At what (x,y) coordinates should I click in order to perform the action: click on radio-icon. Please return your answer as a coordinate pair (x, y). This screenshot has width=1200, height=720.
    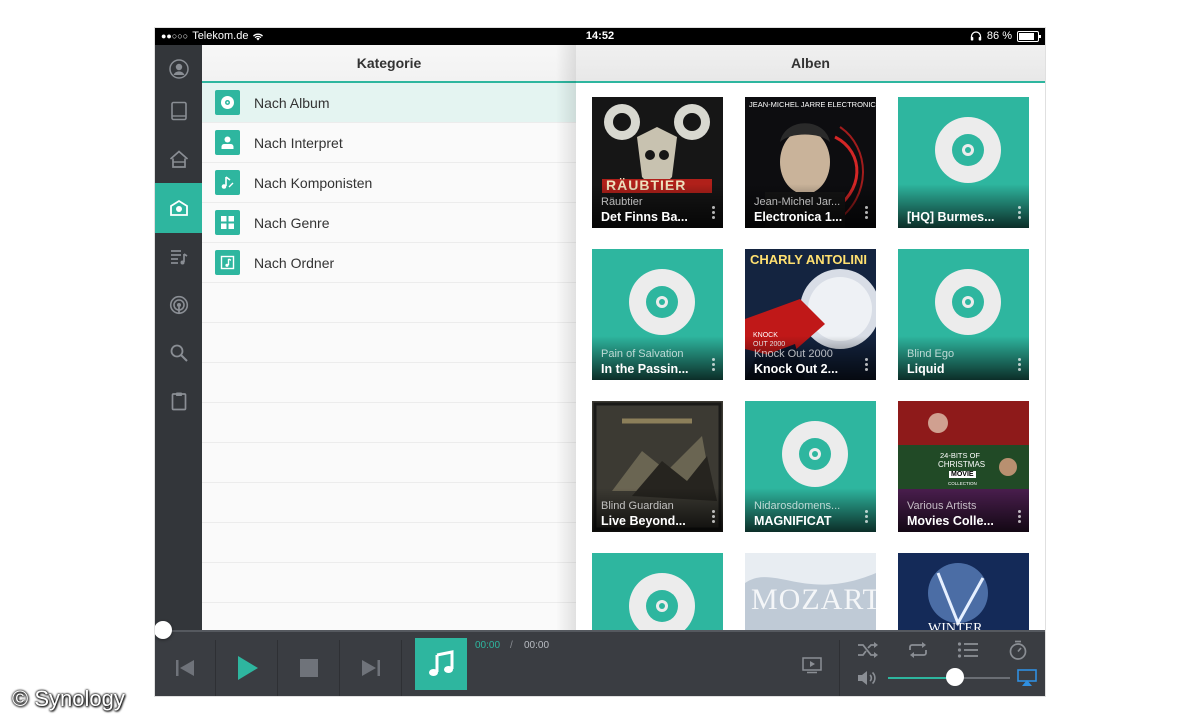
    Looking at the image, I should click on (178, 305).